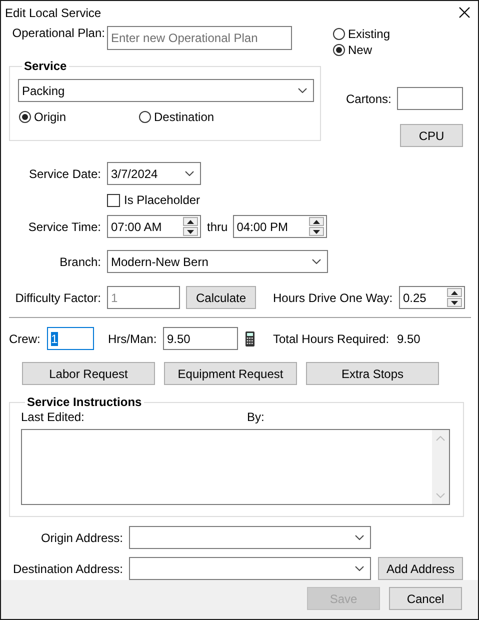  I want to click on checkbox-label: Is Placeholder, so click(162, 200).